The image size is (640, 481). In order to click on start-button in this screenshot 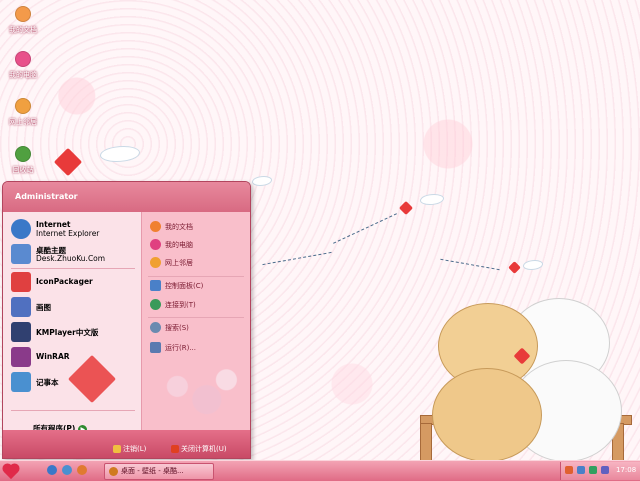, I will do `click(12, 471)`.